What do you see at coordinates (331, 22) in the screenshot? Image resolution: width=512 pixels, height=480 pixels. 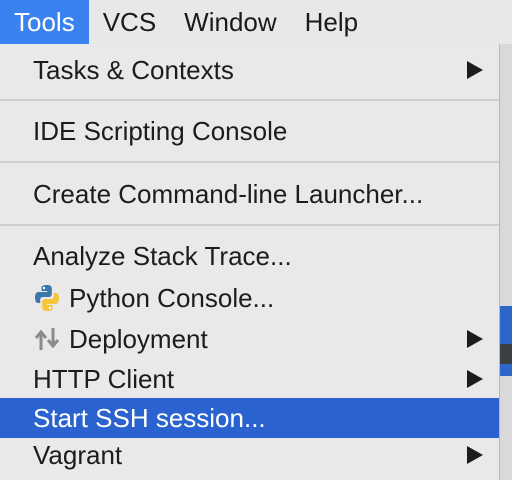 I see `menubar-help: Help` at bounding box center [331, 22].